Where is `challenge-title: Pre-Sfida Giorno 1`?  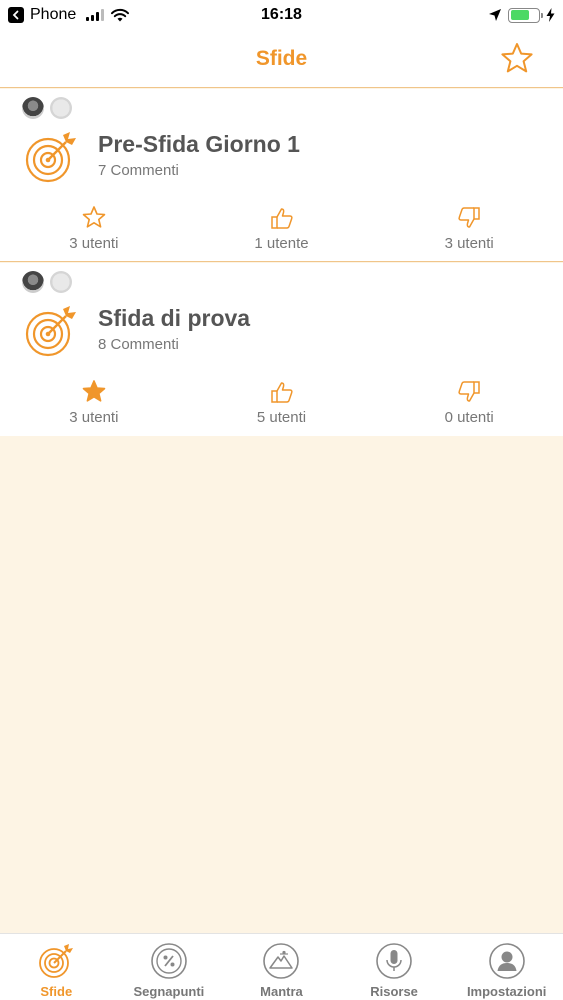
challenge-title: Pre-Sfida Giorno 1 is located at coordinates (199, 144).